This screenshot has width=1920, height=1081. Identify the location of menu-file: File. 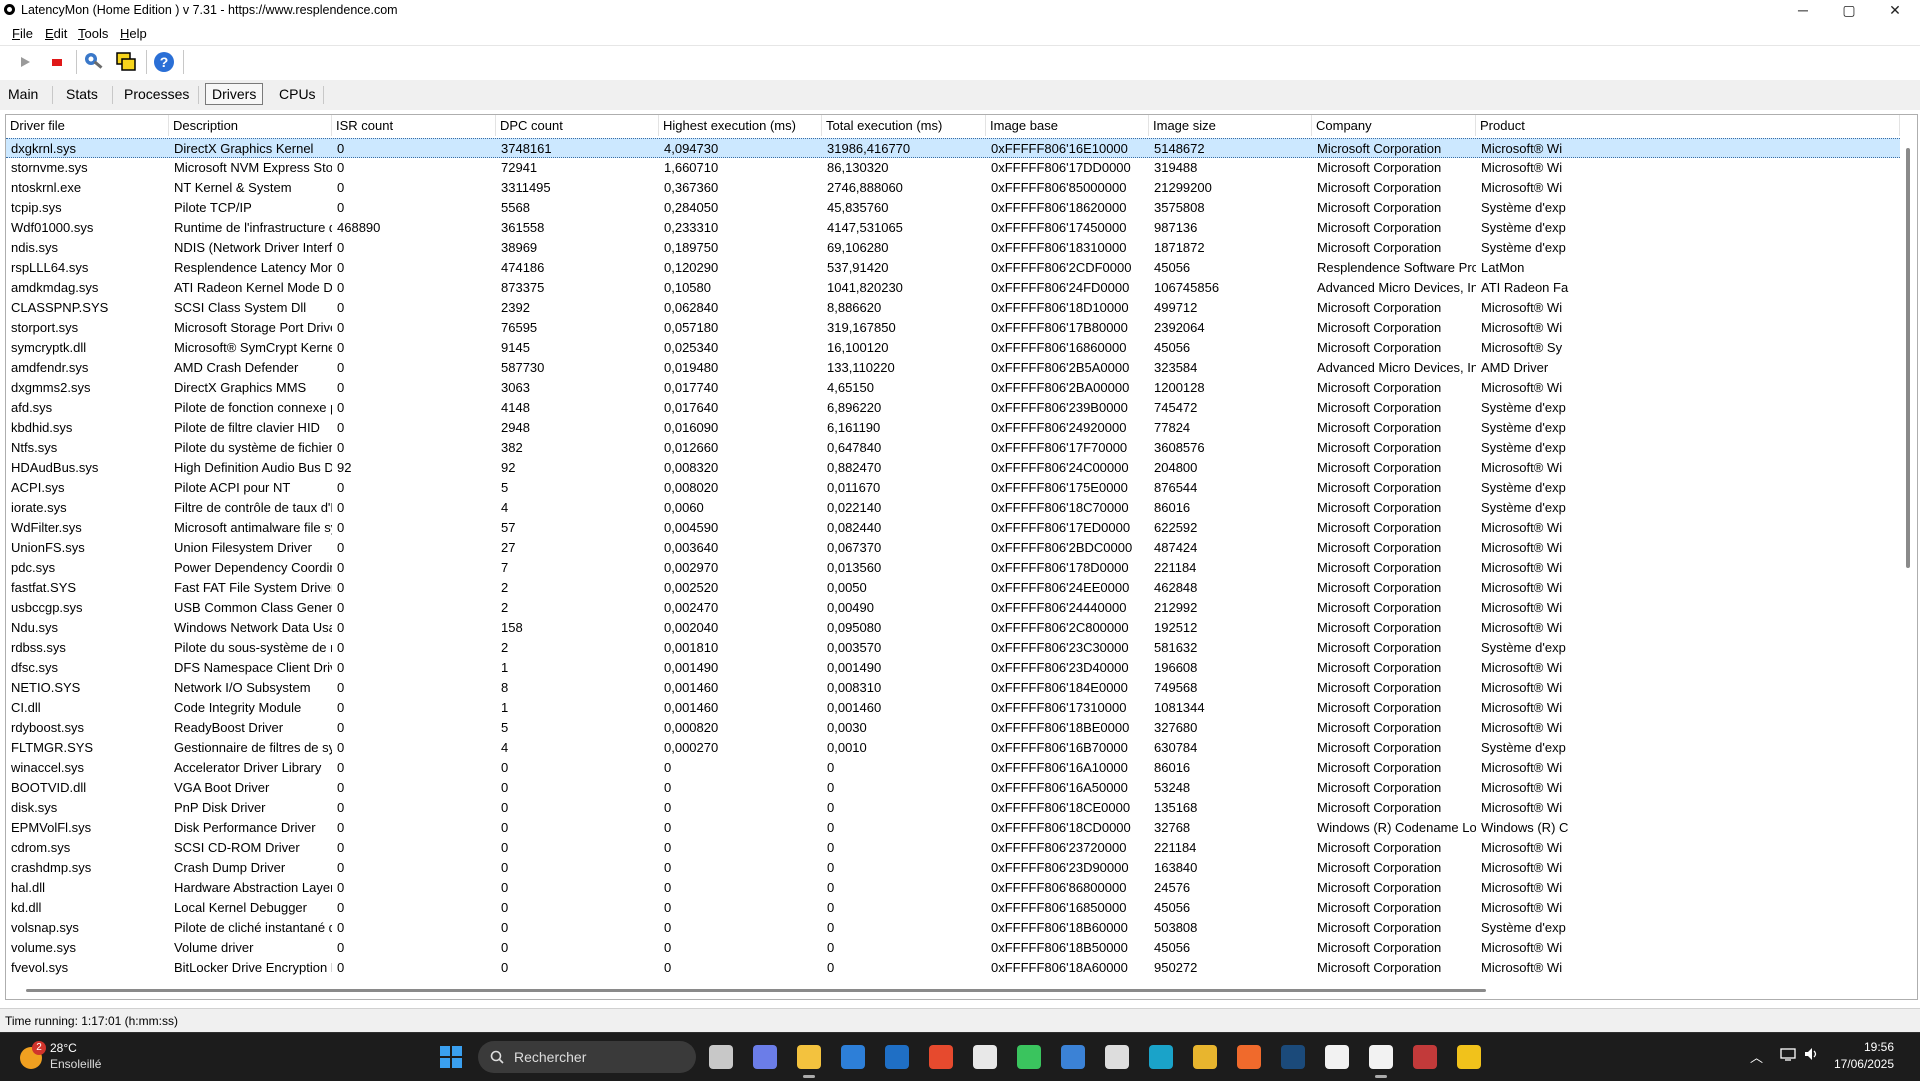
(22, 33).